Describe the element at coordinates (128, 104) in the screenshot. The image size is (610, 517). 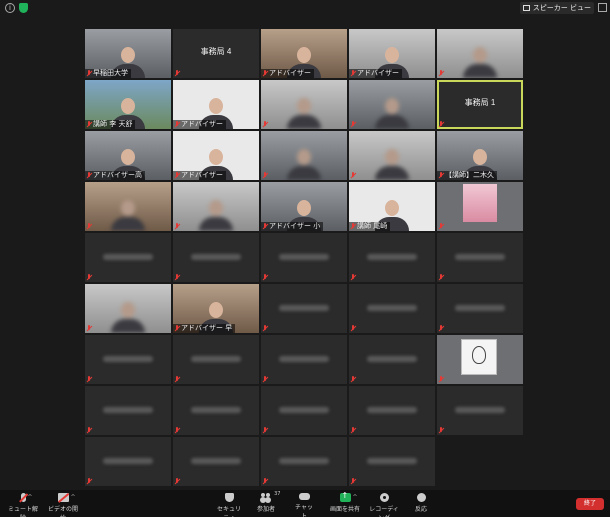
I see `participant-tile: 講師 李 天舒` at that location.